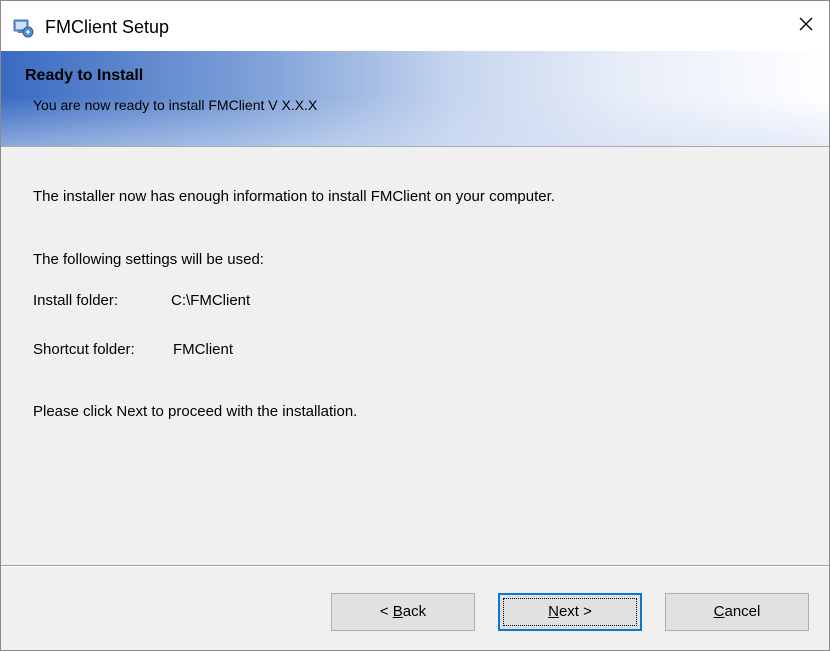 The image size is (830, 651). What do you see at coordinates (397, 611) in the screenshot?
I see `back-button-mnemonic: B` at bounding box center [397, 611].